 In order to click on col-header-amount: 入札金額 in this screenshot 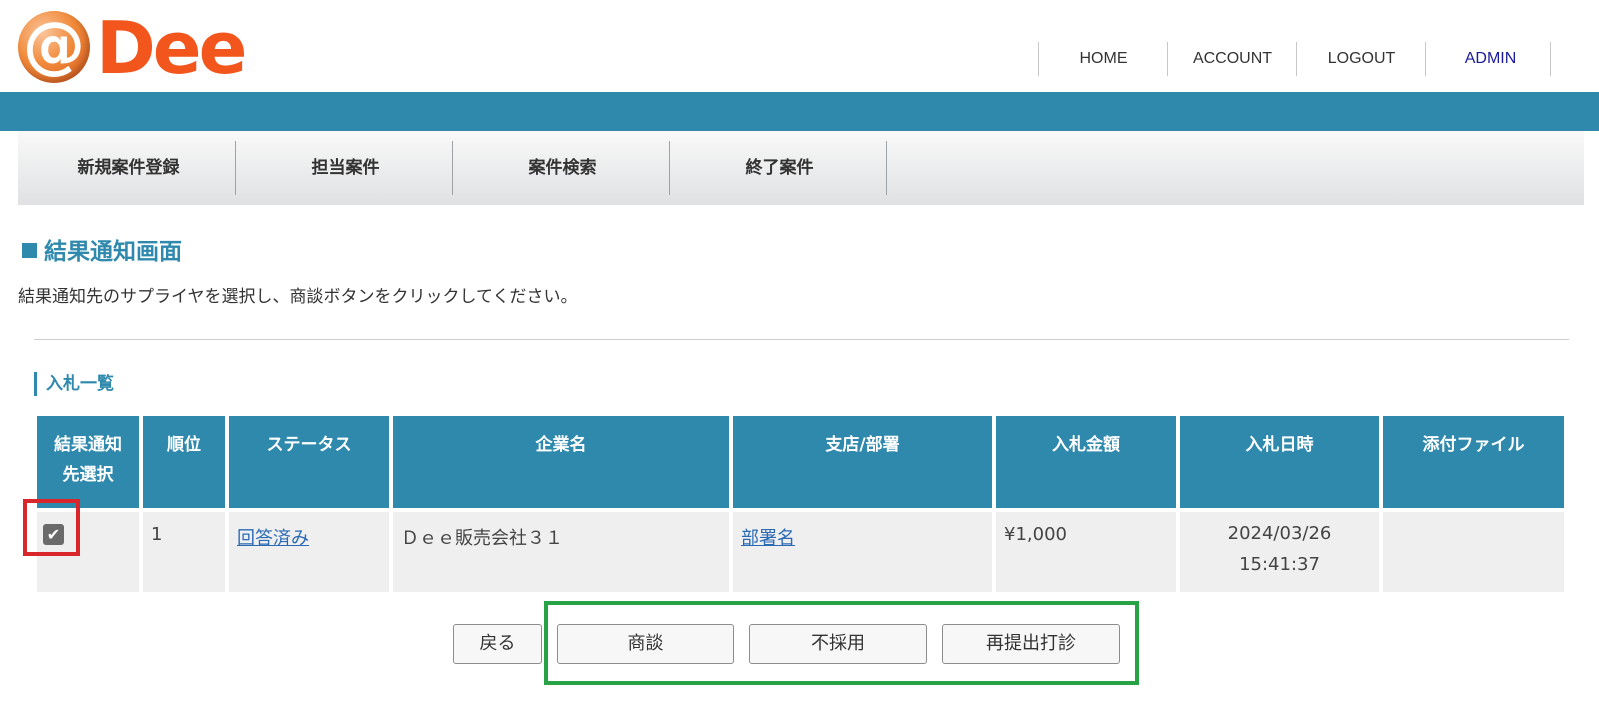, I will do `click(1086, 464)`.